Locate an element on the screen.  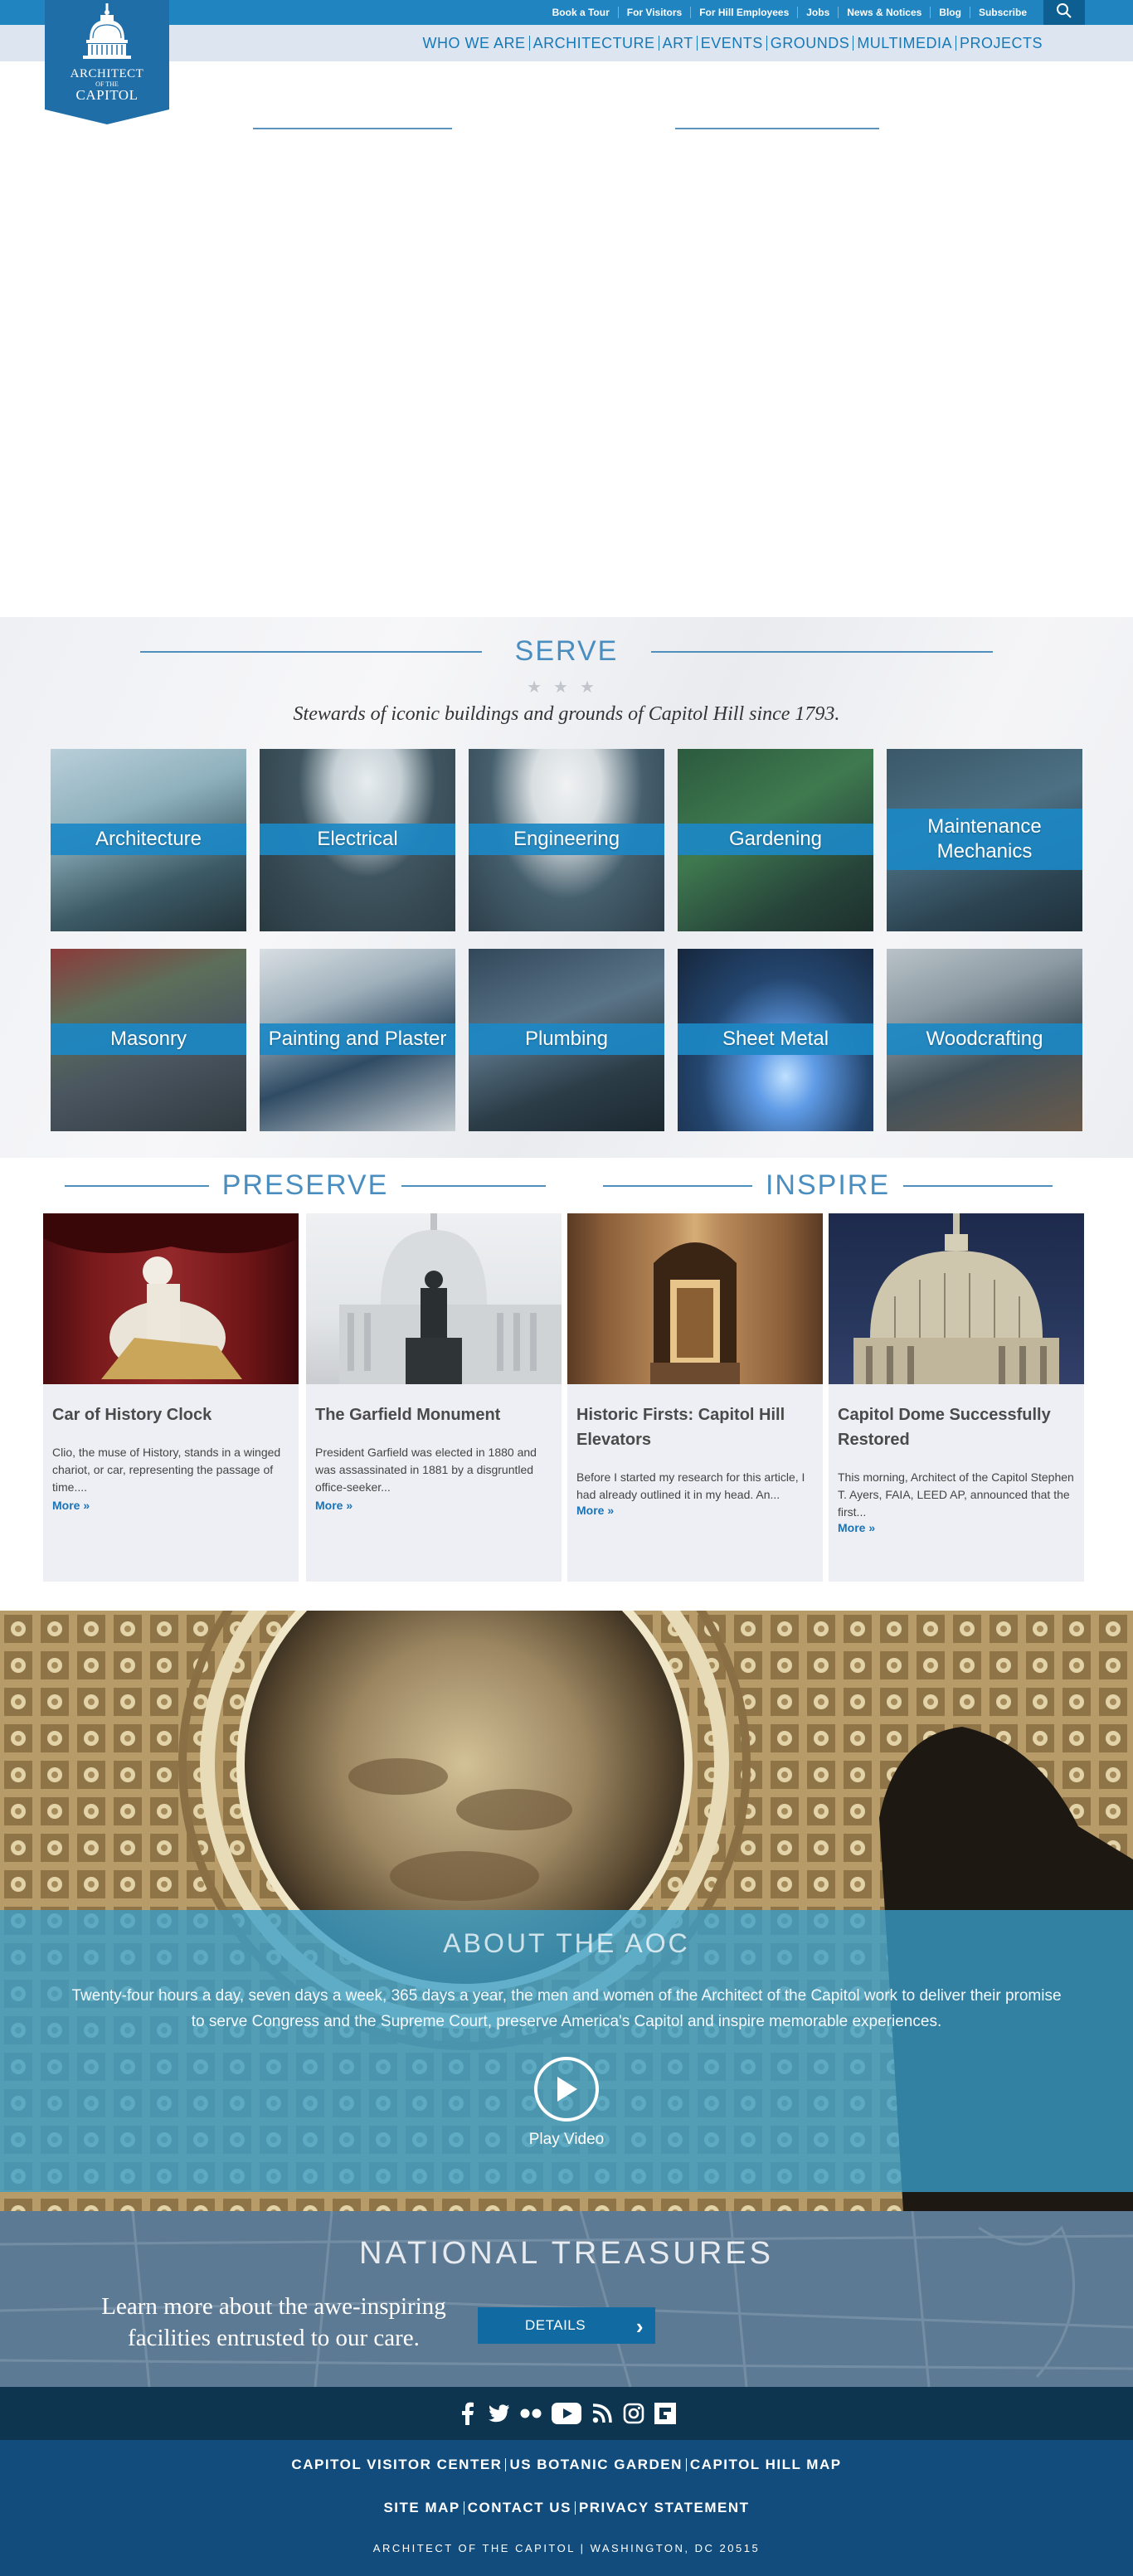
trade-label: Masonry is located at coordinates (149, 1039).